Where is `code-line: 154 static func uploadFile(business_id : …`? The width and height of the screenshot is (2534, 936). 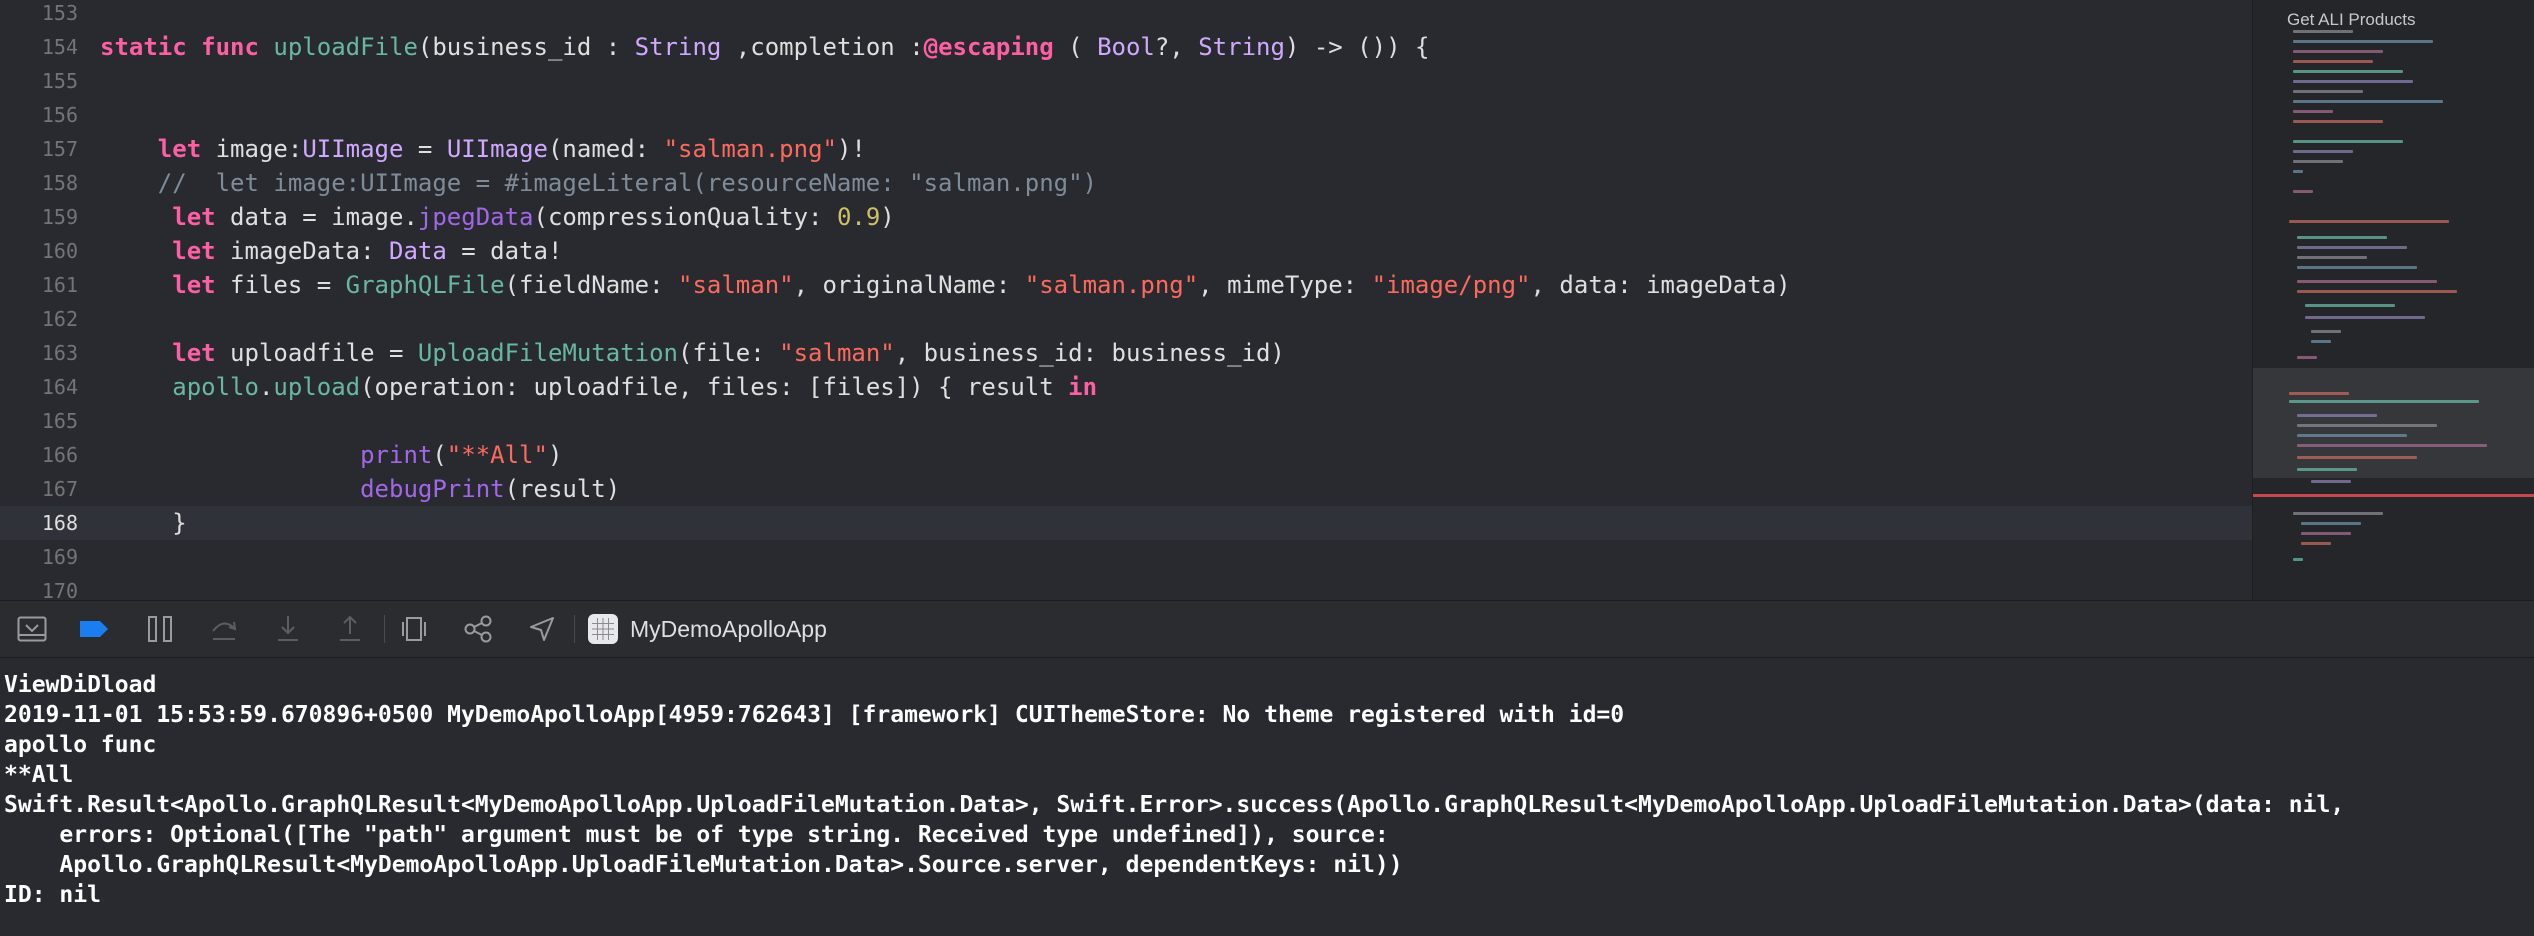
code-line: 154 static func uploadFile(business_id : … is located at coordinates (1126, 47).